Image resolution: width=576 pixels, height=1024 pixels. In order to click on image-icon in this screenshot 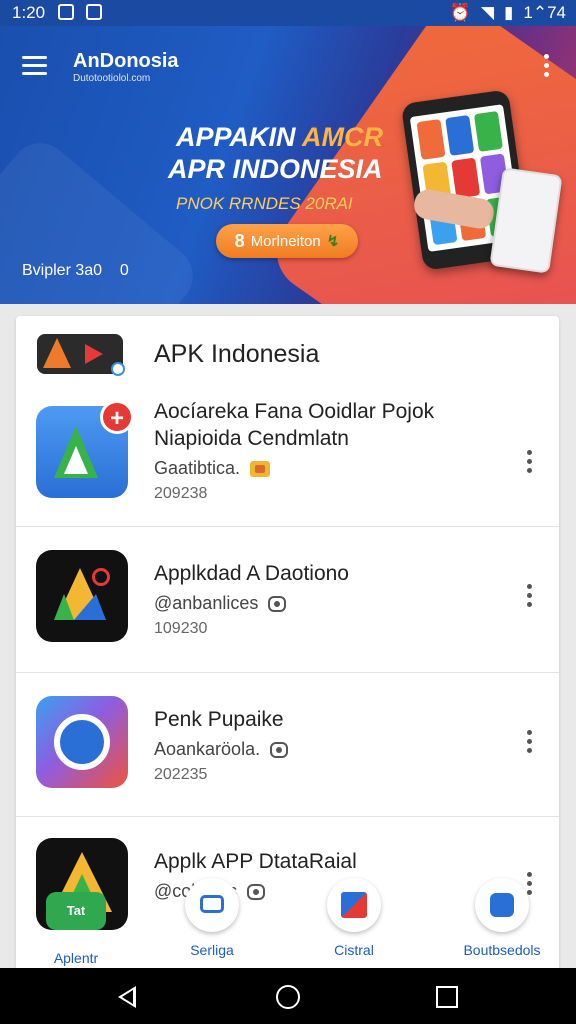, I will do `click(94, 12)`.